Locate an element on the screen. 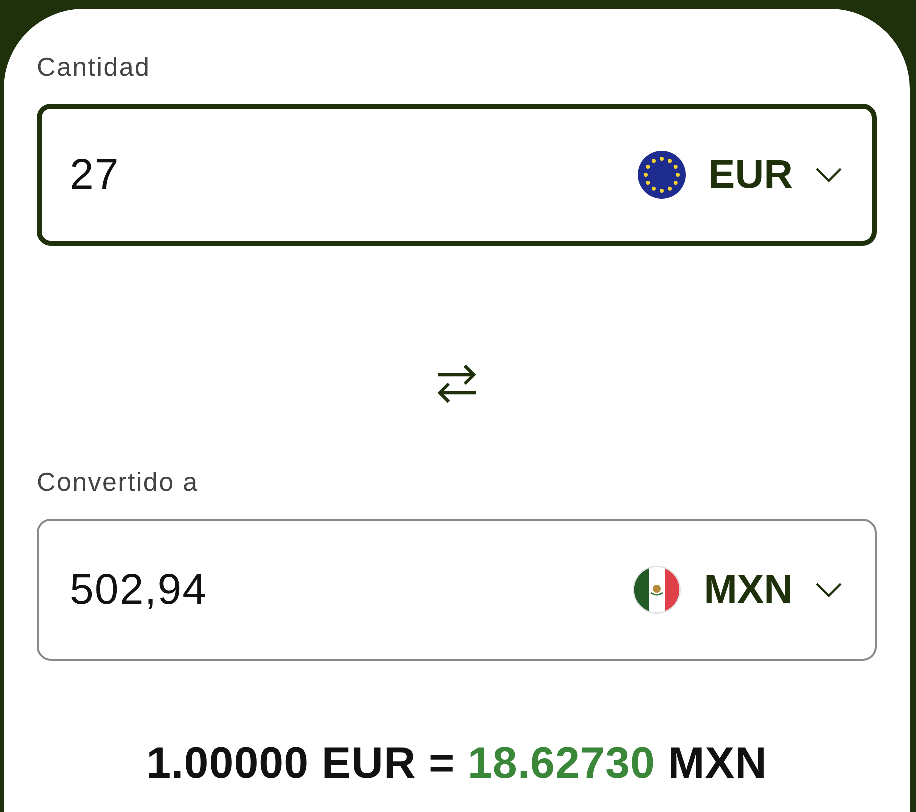  field-label: Convertido a is located at coordinates (118, 482).